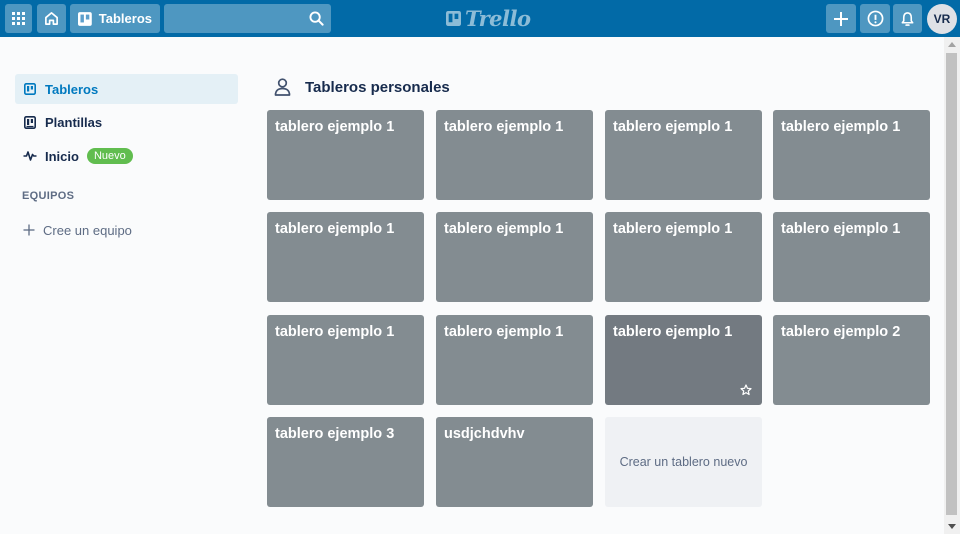  I want to click on sidebar-item-inicio: Inicio Nuevo, so click(126, 156).